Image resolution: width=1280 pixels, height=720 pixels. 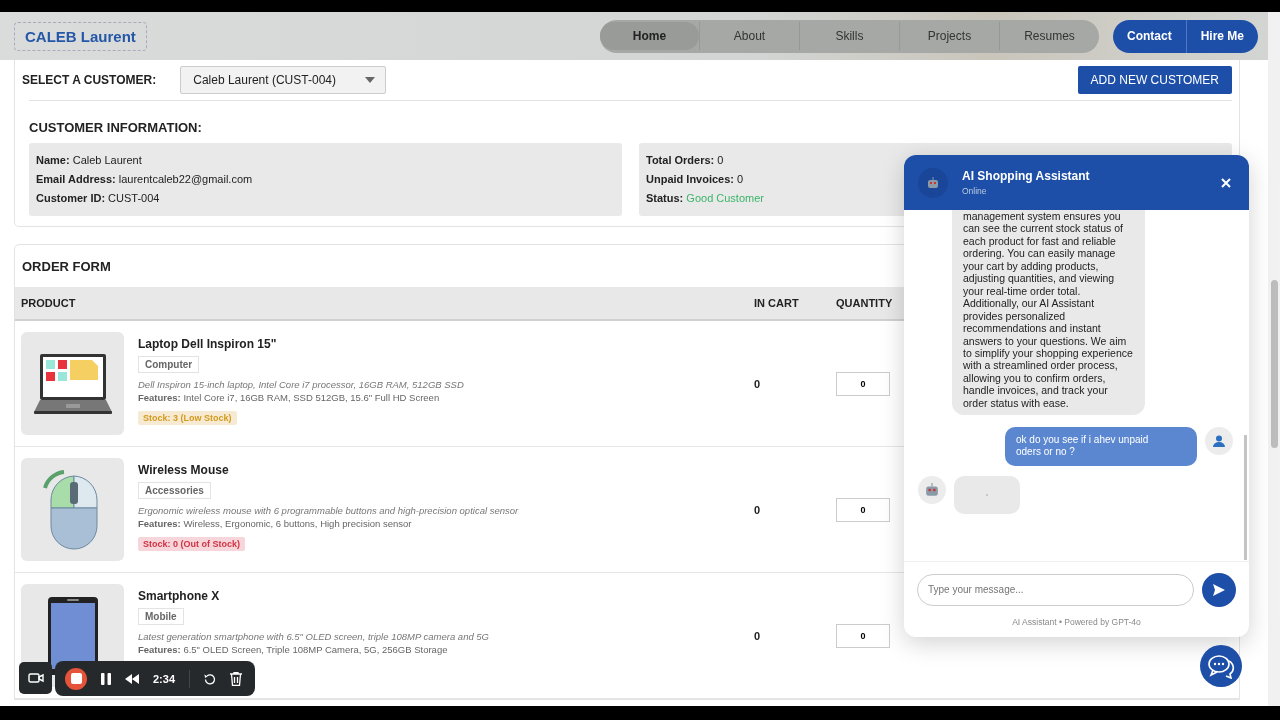 I want to click on nav-link: Home, so click(x=649, y=36).